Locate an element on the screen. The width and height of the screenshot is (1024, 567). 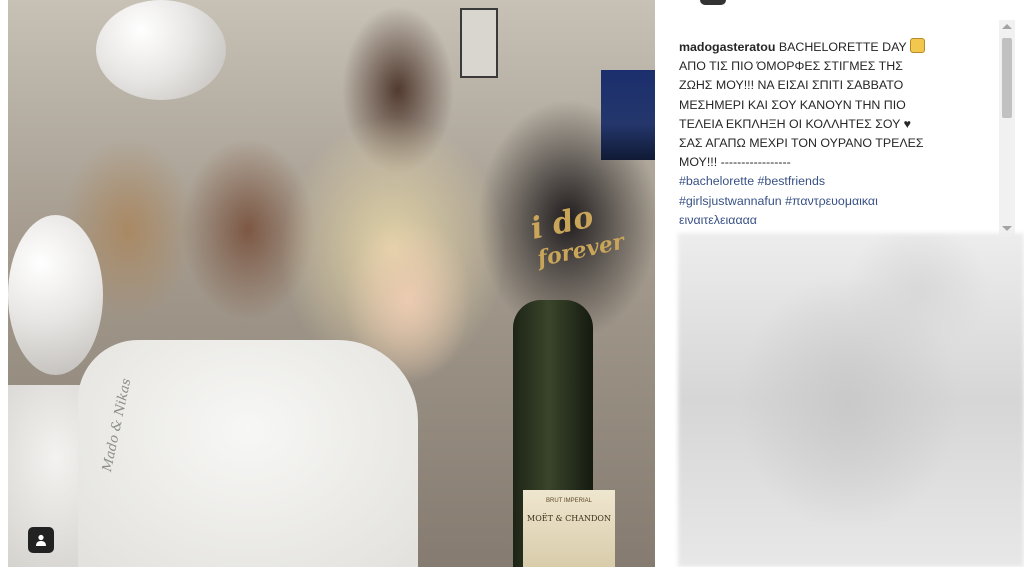
caption-line: ΜΕΣΗΜΕΡΙ ΚΑΙ ΣΟΥ ΚΑΝΟΥΝ ΤΗΝ ΠΙΟ is located at coordinates (792, 104).